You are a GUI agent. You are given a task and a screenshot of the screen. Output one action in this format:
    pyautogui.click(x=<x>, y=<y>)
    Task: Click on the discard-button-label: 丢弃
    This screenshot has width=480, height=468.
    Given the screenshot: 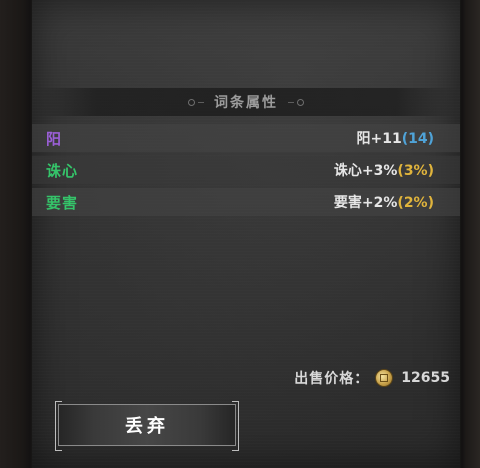 What is the action you would take?
    pyautogui.click(x=147, y=426)
    